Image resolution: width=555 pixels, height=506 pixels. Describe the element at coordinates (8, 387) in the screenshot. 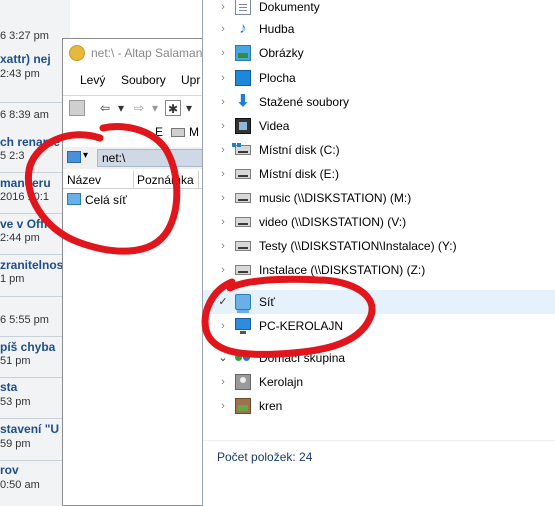

I see `forum-topic-link: sta` at that location.